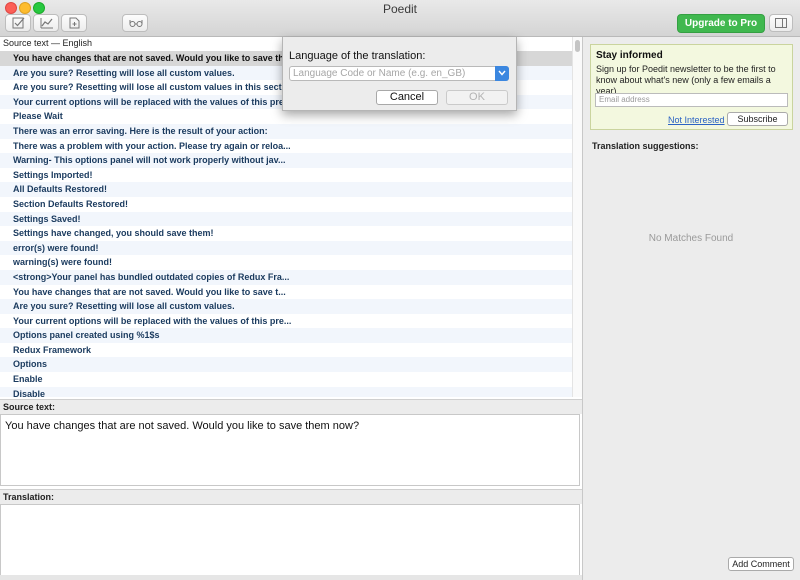 Image resolution: width=800 pixels, height=580 pixels. What do you see at coordinates (357, 56) in the screenshot?
I see `dialog-title: Language of the translation:` at bounding box center [357, 56].